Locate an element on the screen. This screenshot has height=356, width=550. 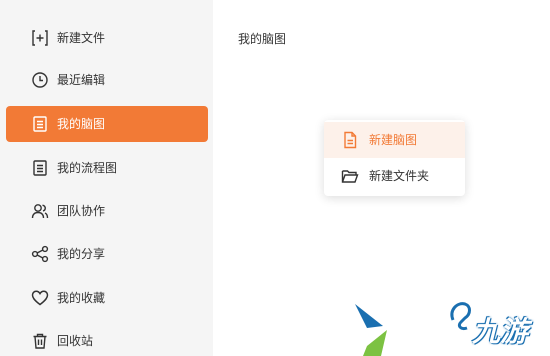
sidebar-item-my-shares: 我的分享 is located at coordinates (107, 254).